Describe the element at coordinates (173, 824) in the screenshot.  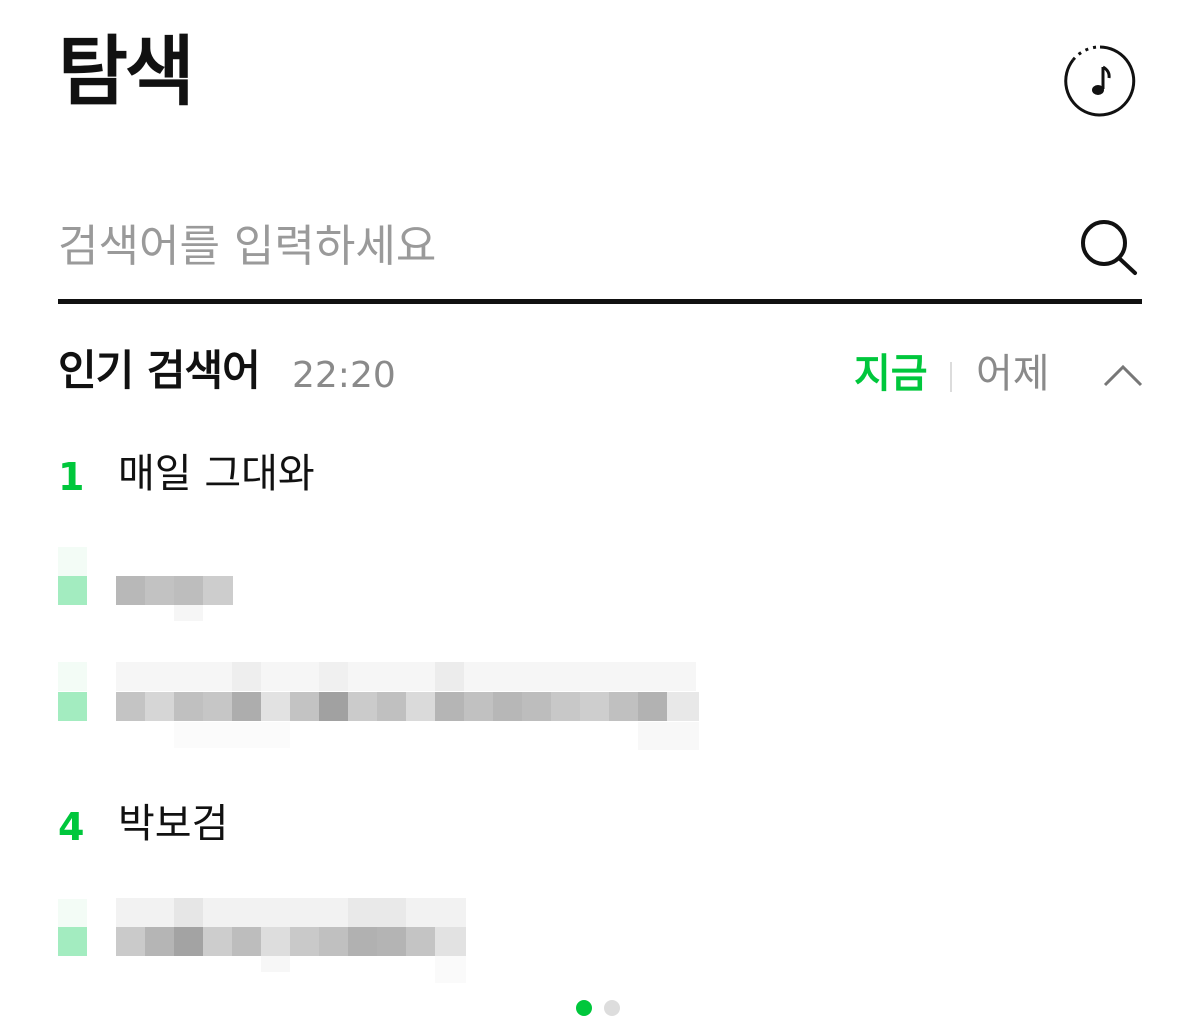
I see `keyword-term: 박보검` at that location.